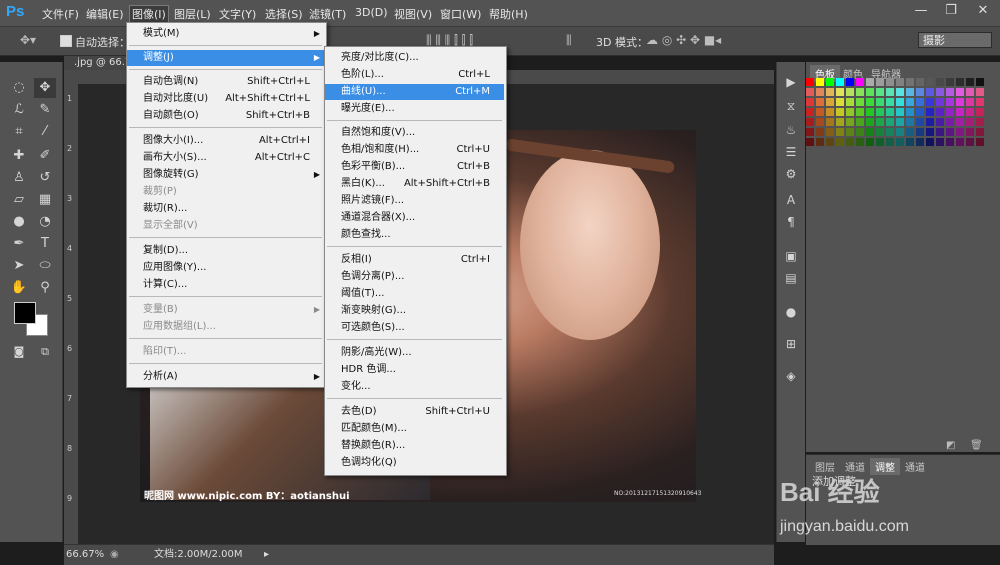 Image resolution: width=1000 pixels, height=565 pixels. Describe the element at coordinates (569, 40) in the screenshot. I see `distribute-icon: ⫼` at that location.